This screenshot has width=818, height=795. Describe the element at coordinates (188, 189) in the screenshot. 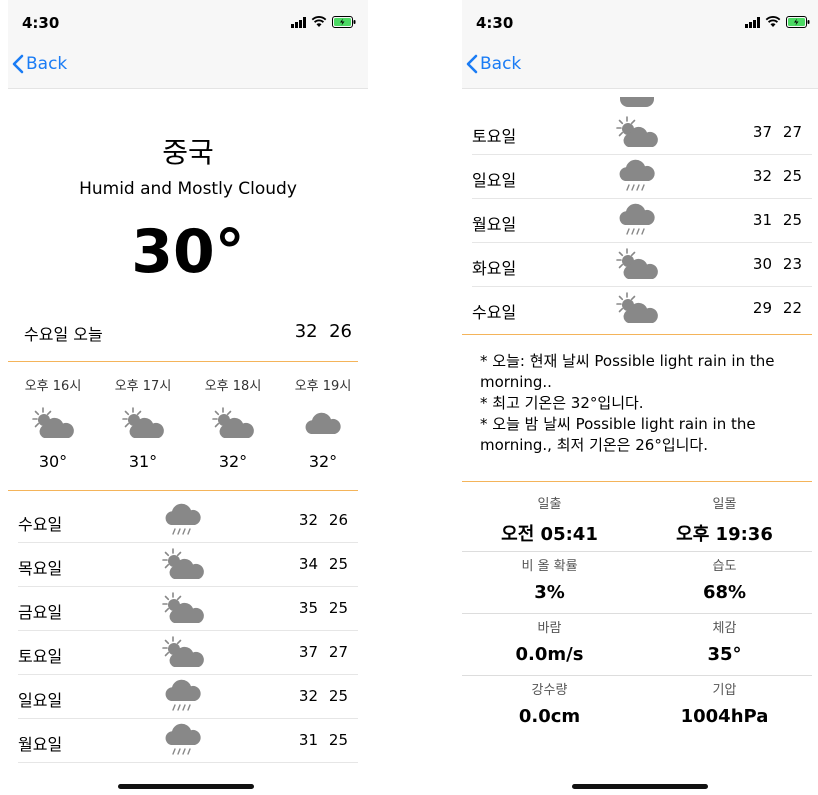

I see `weather-summary: Humid and Mostly Cloudy` at that location.